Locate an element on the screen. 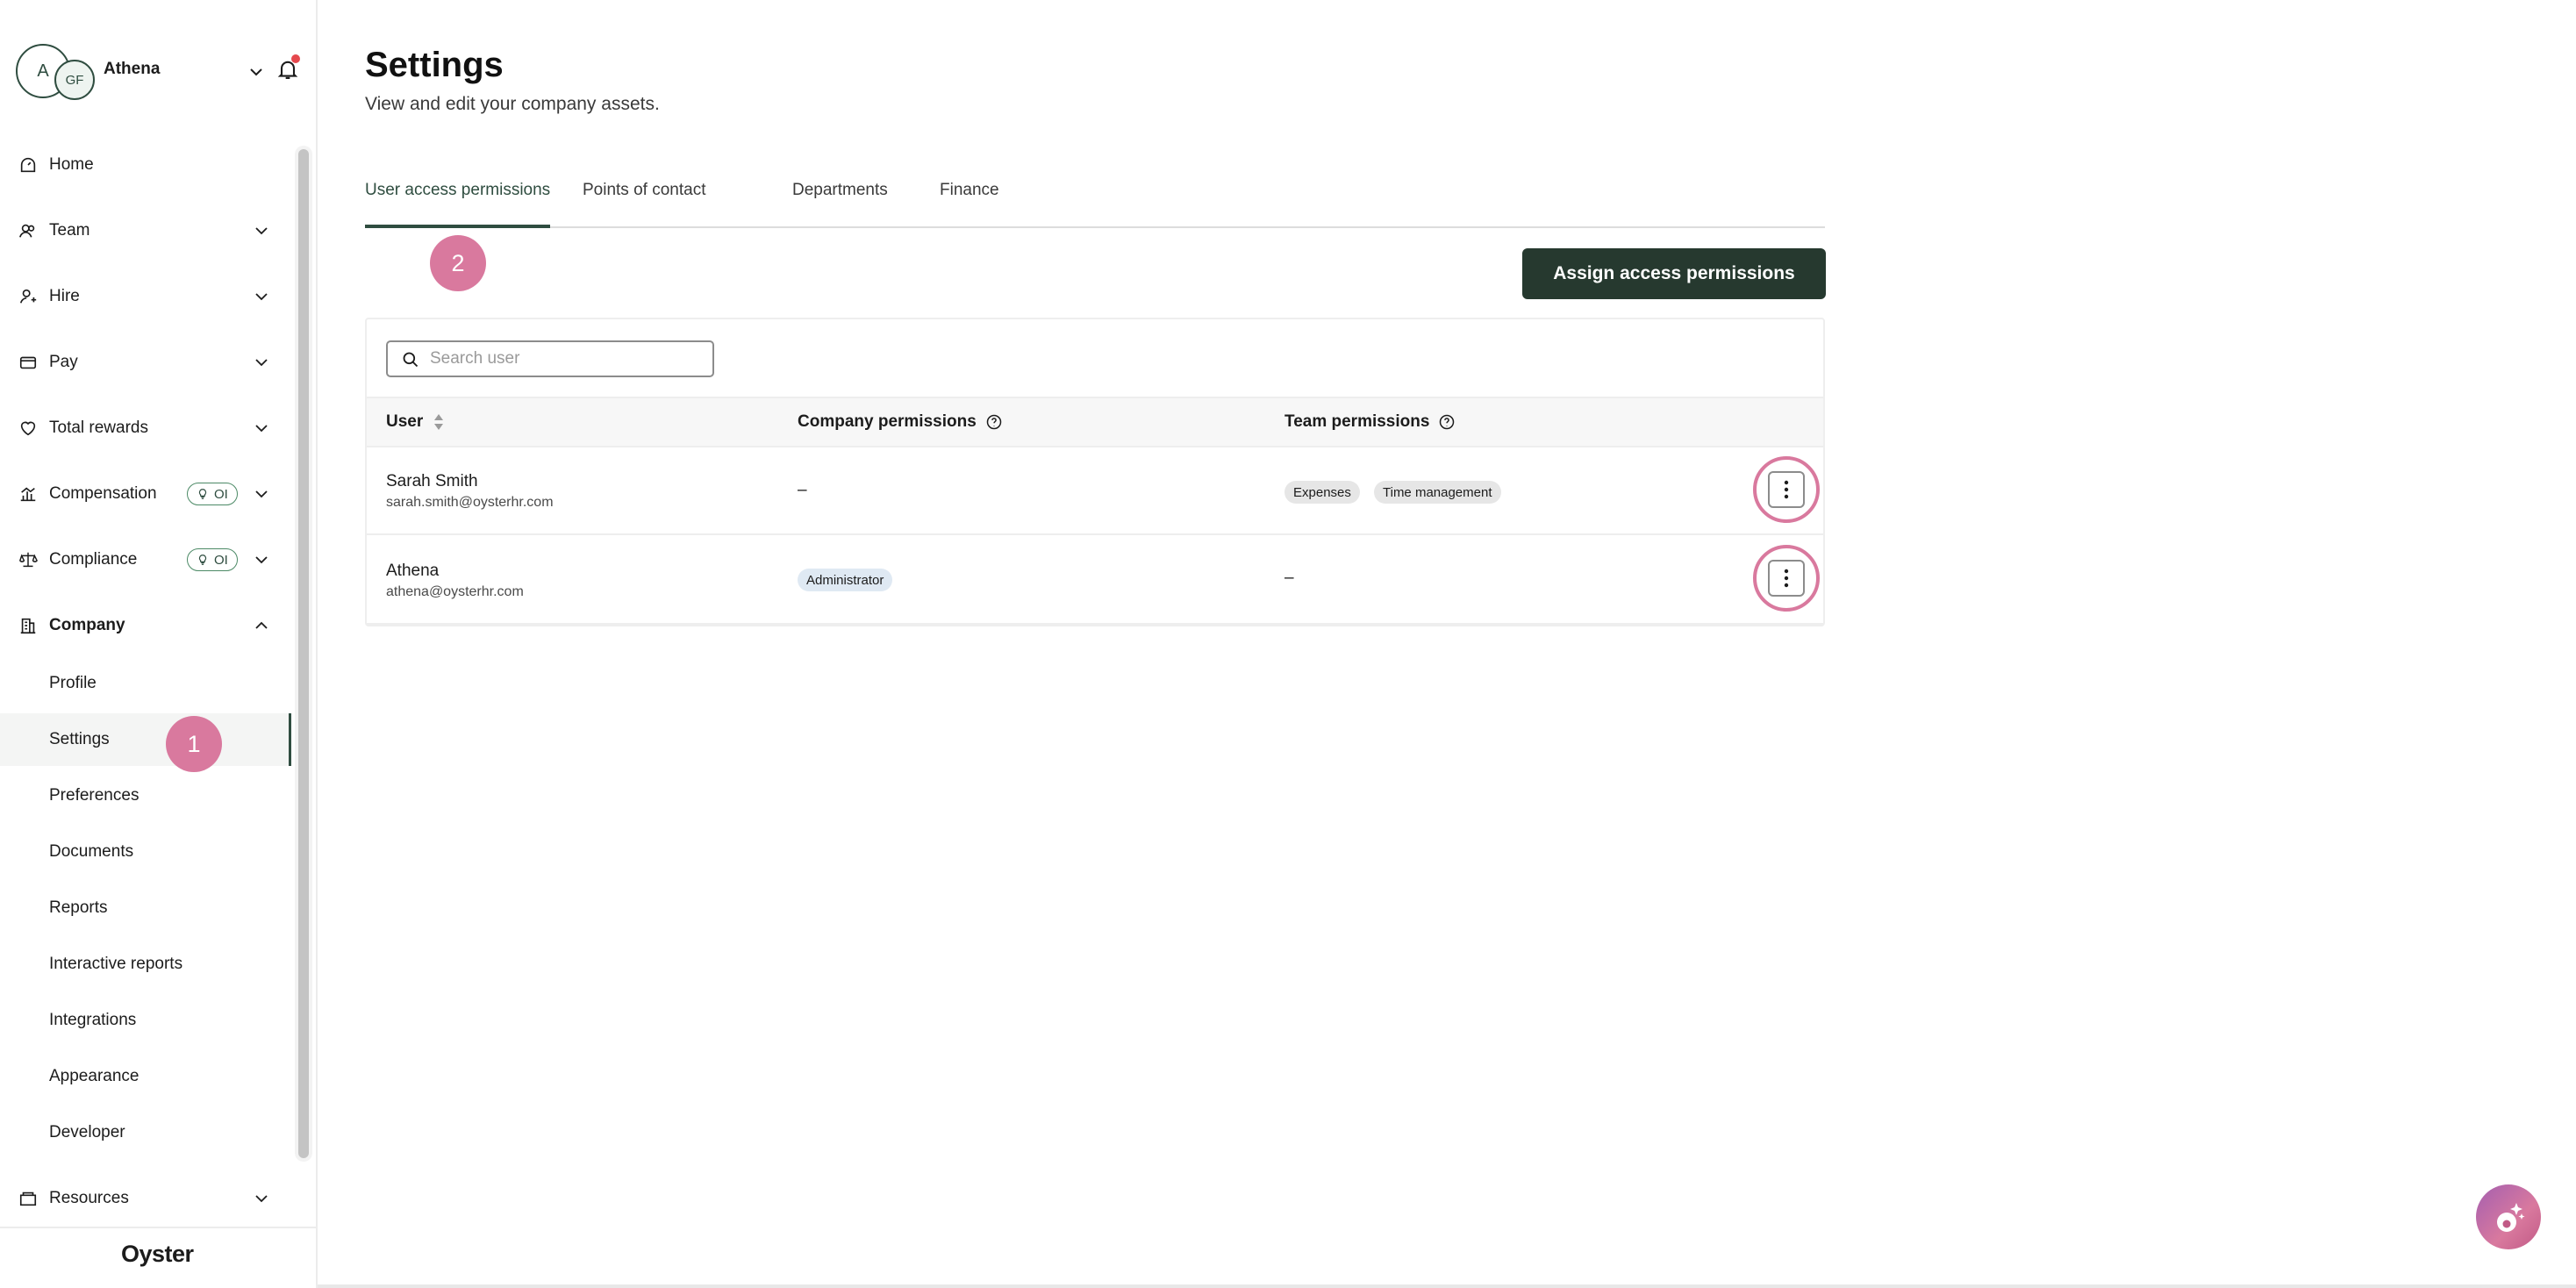 The image size is (2576, 1288). assistant-button is located at coordinates (2508, 1216).